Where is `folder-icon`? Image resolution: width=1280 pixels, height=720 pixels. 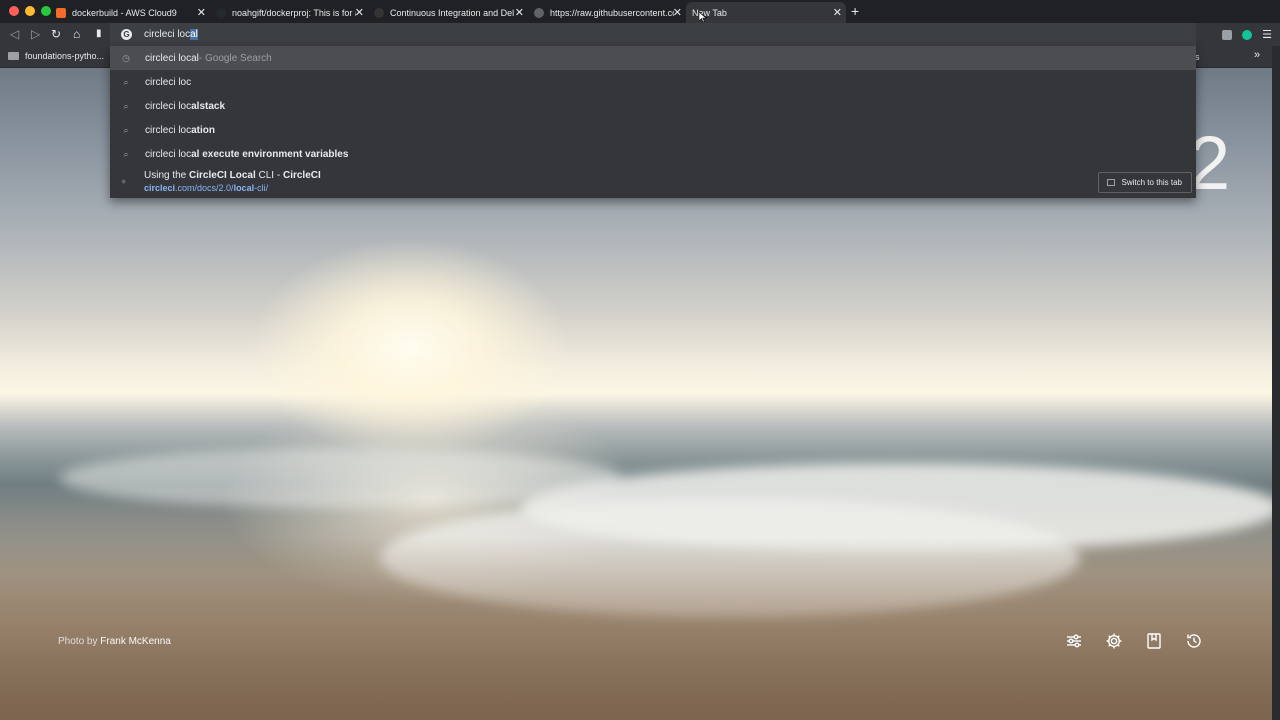 folder-icon is located at coordinates (13, 56).